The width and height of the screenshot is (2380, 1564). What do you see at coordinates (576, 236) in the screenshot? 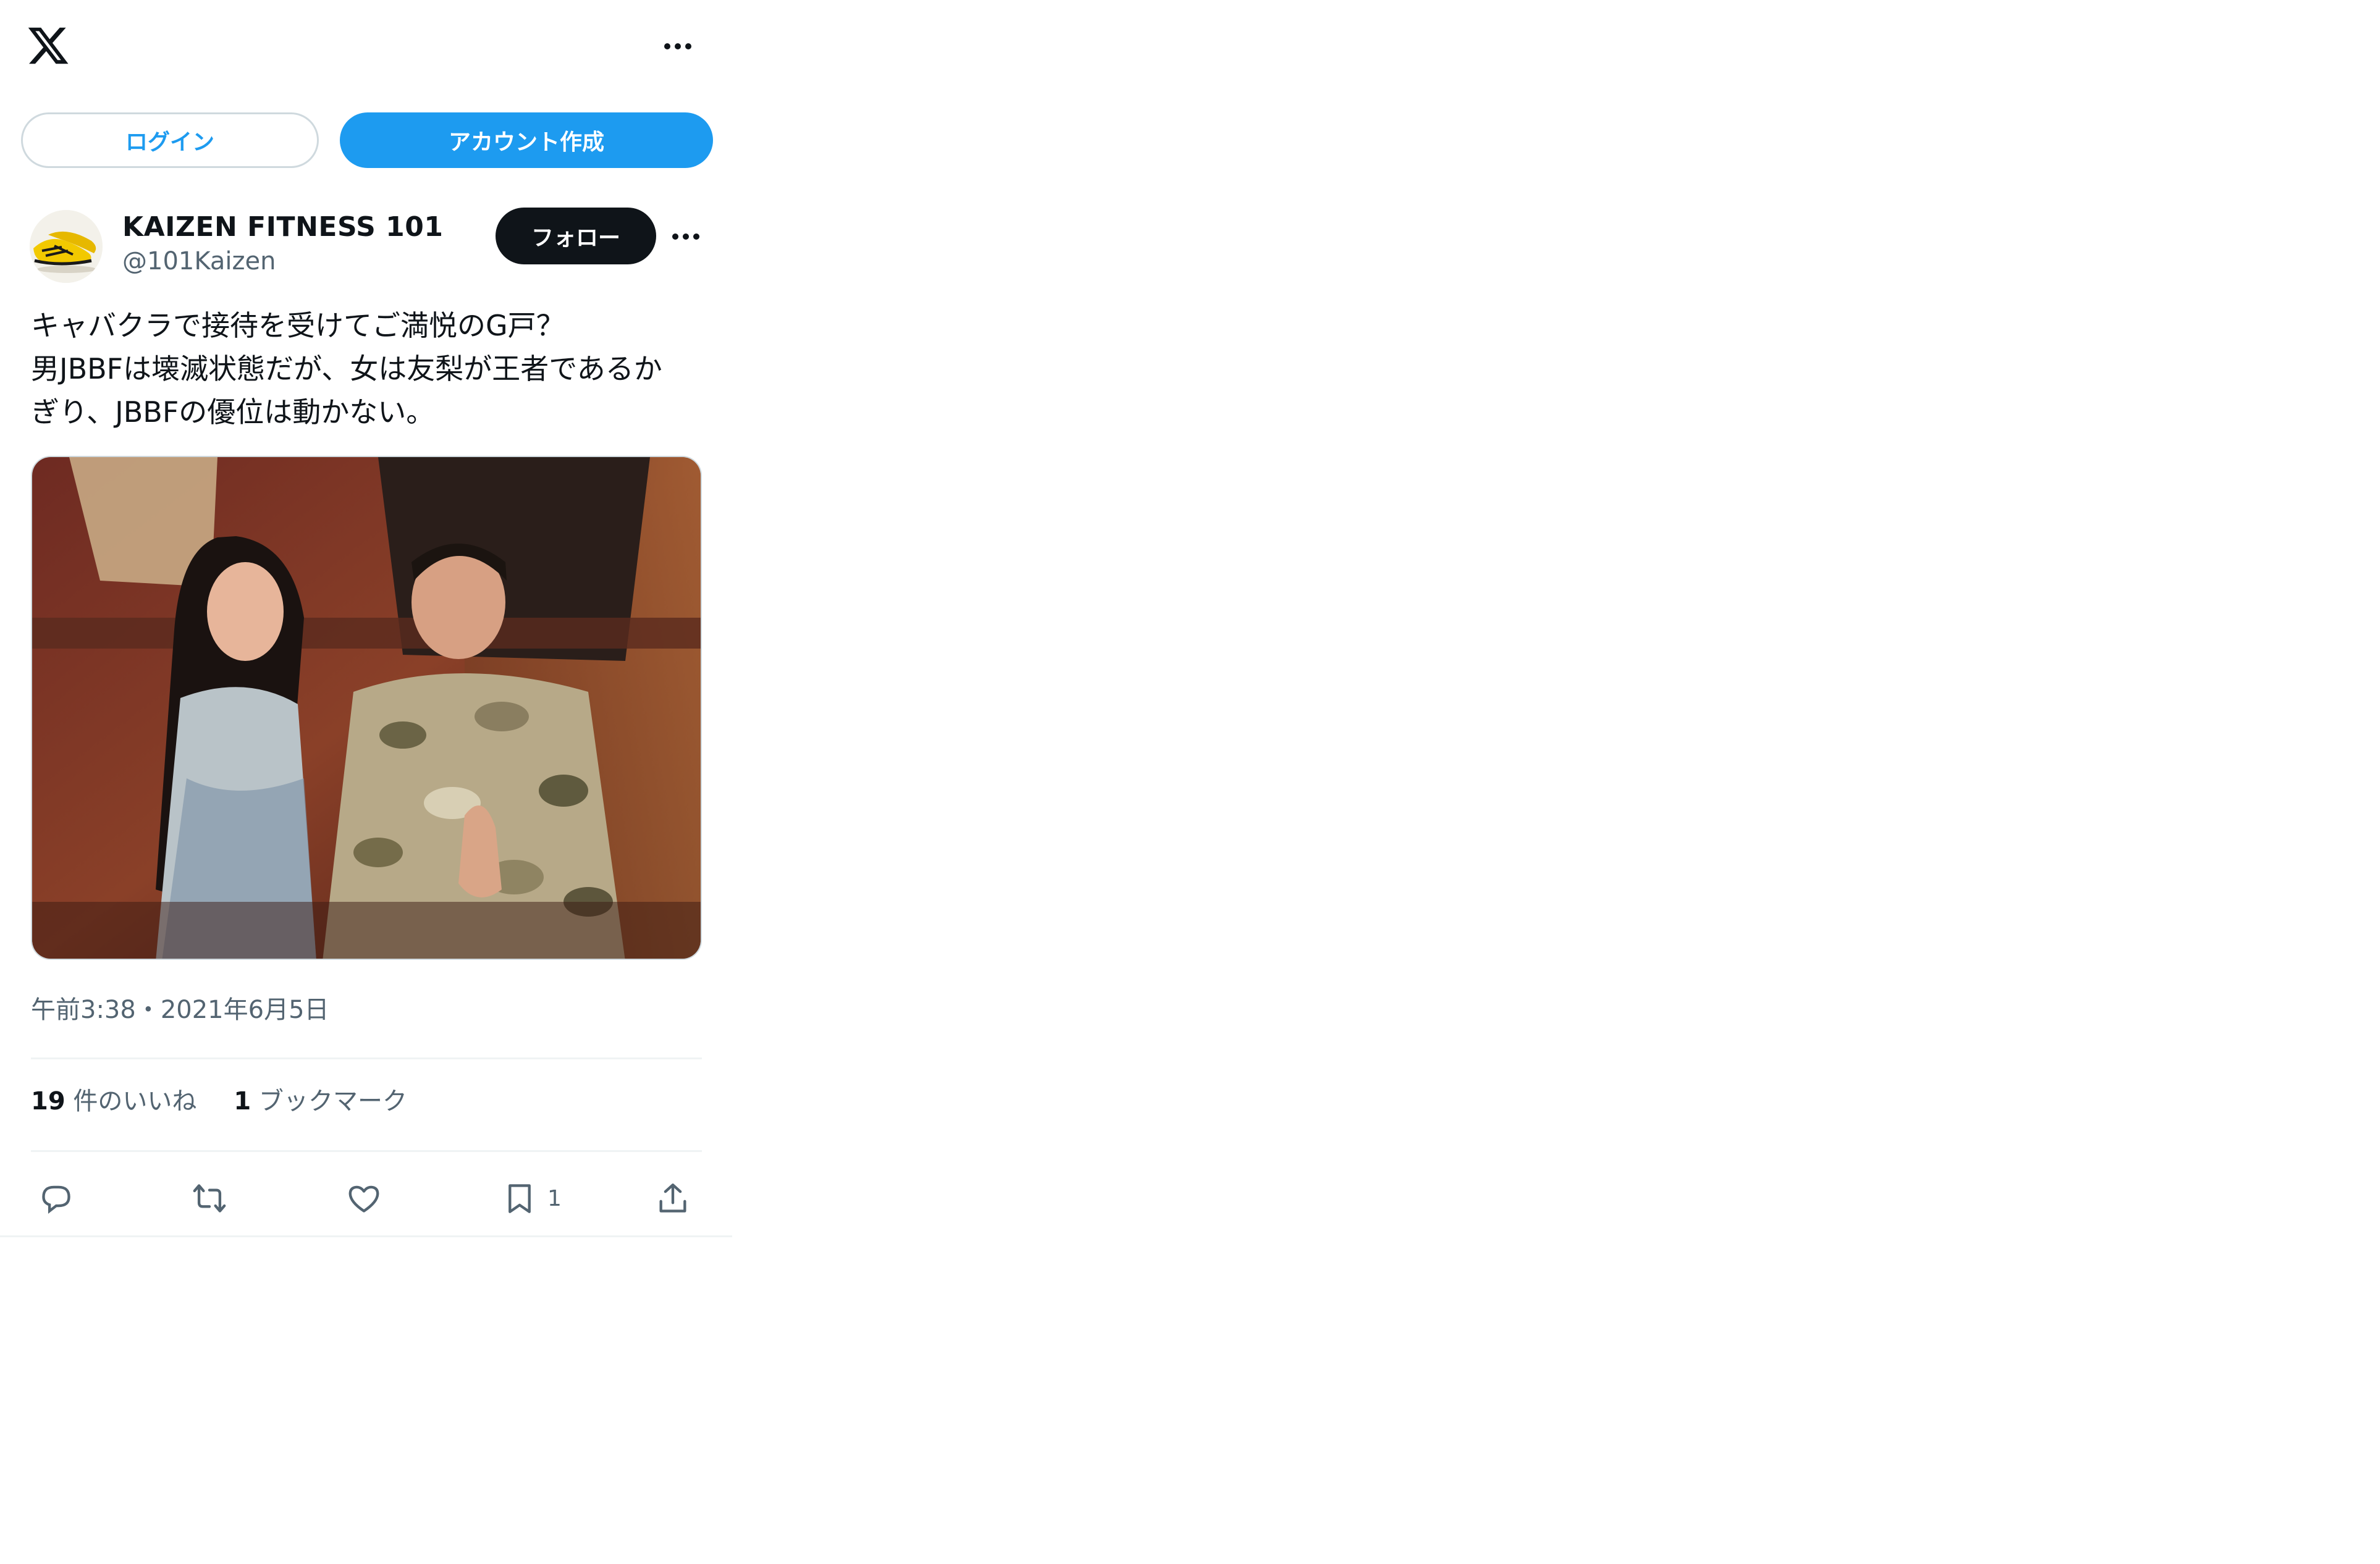
I see `follow-button: フォロー` at bounding box center [576, 236].